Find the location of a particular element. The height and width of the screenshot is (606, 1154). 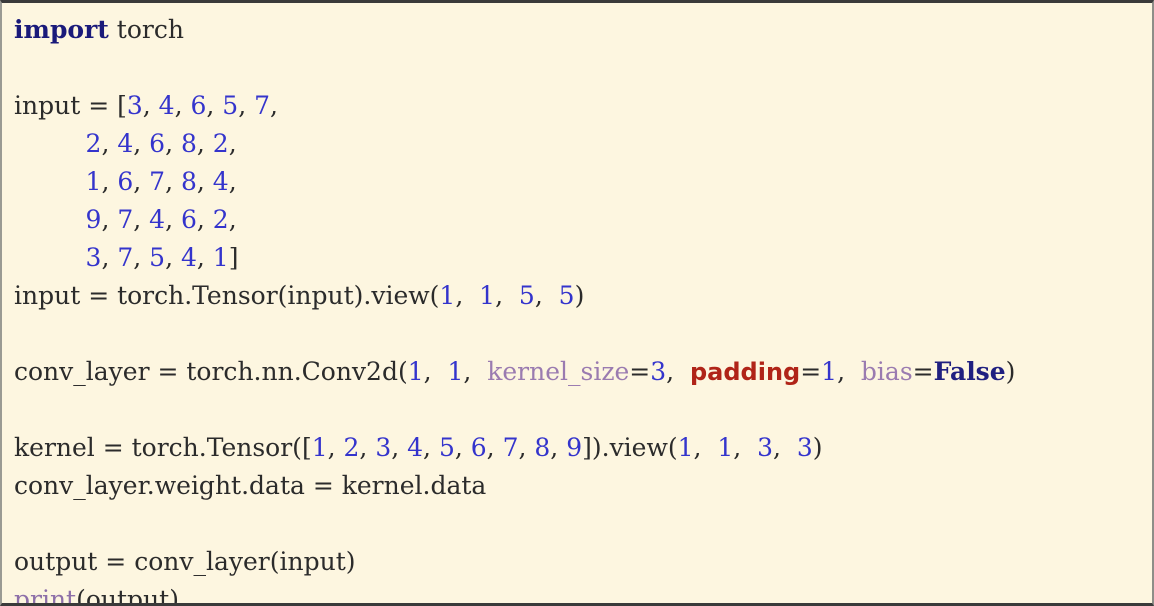

code-token: output = conv_layer(input) is located at coordinates (185, 561).